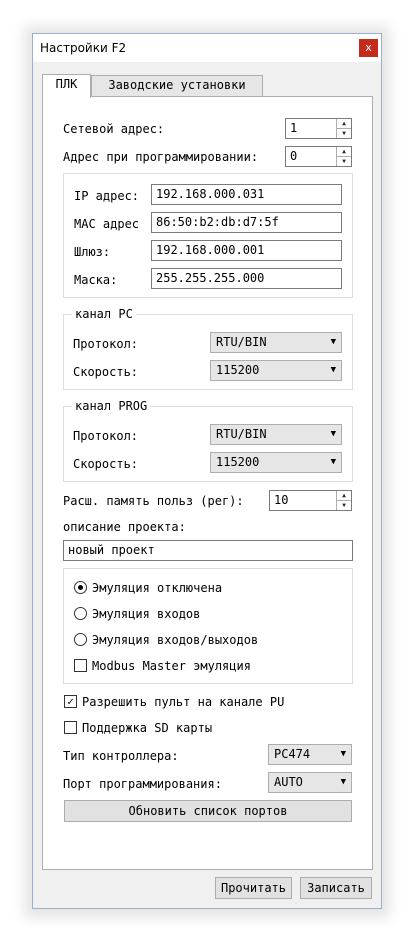 This screenshot has height=941, width=415. I want to click on channel-prog-protocol-value: RTU/BIN, so click(241, 434).